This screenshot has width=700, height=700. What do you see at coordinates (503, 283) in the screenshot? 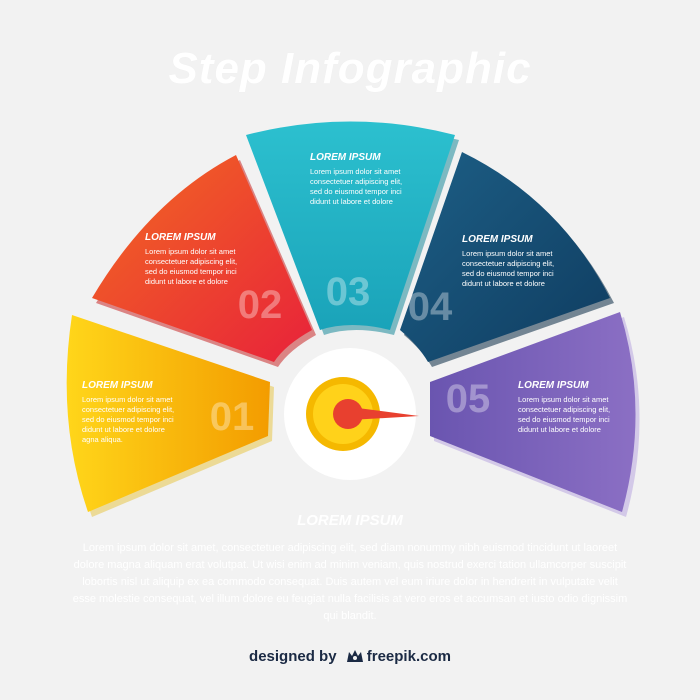
I see `step-body-line-4-4: didunt ut labore et dolore` at bounding box center [503, 283].